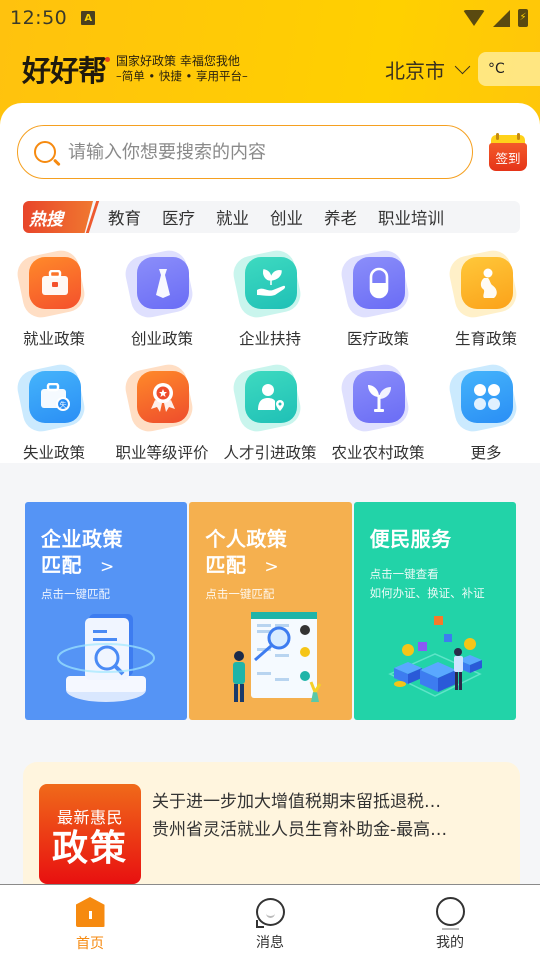  What do you see at coordinates (39, 18) in the screenshot?
I see `status-time: 12:50` at bounding box center [39, 18].